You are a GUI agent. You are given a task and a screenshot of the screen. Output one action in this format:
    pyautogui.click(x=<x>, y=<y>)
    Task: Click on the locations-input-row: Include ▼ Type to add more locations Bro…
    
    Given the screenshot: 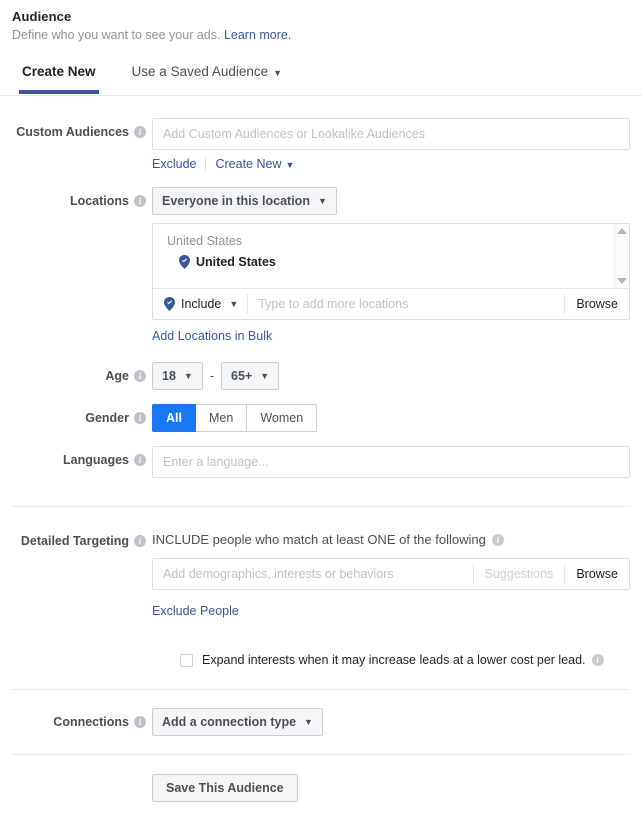 What is the action you would take?
    pyautogui.click(x=391, y=303)
    